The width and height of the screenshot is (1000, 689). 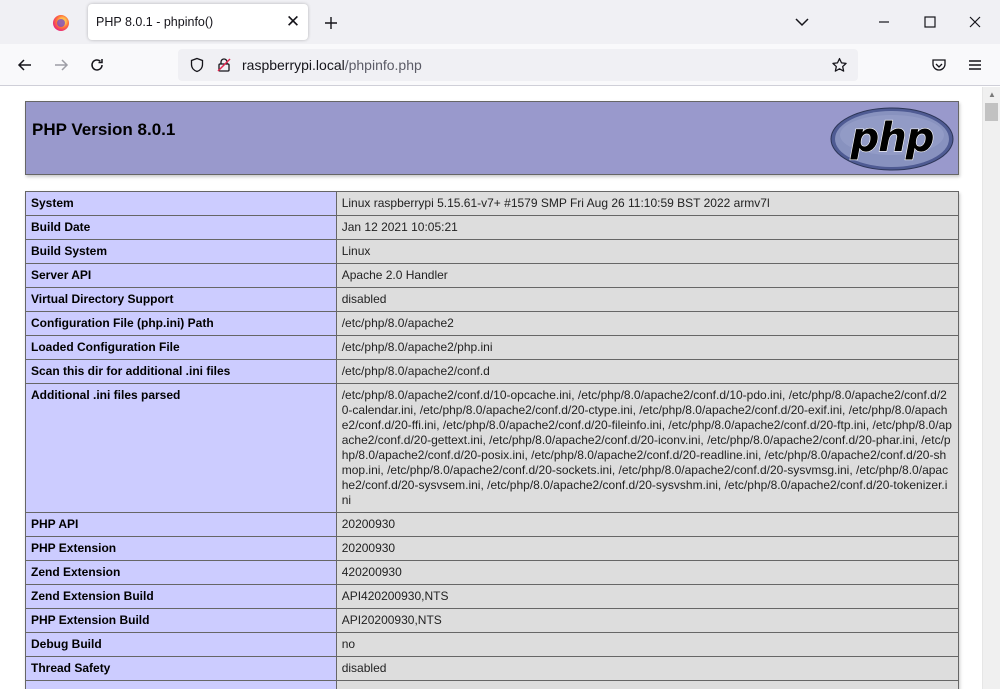 I want to click on bookmark-star-icon, so click(x=839, y=65).